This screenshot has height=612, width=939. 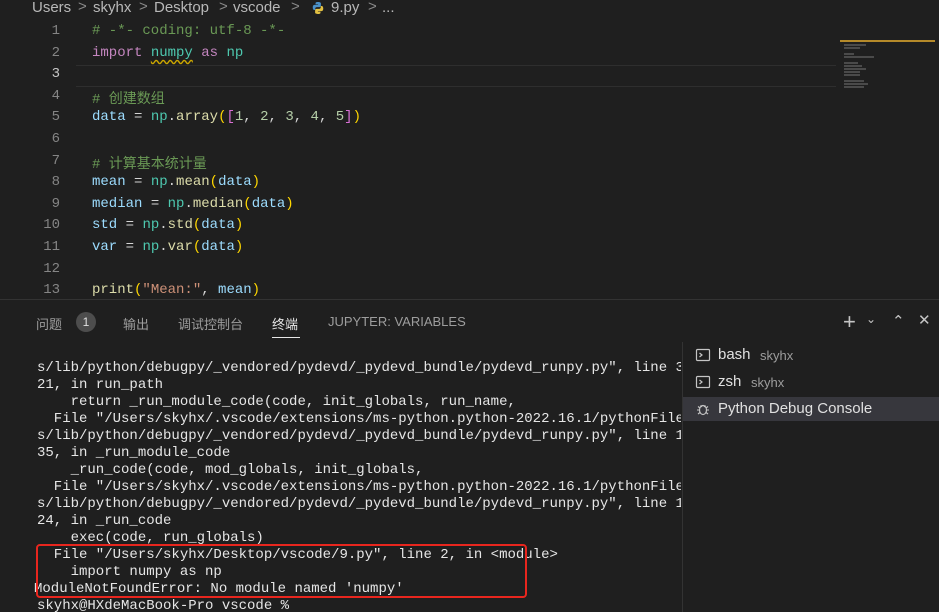 What do you see at coordinates (210, 323) in the screenshot?
I see `tab-debug-console: 调试控制台` at bounding box center [210, 323].